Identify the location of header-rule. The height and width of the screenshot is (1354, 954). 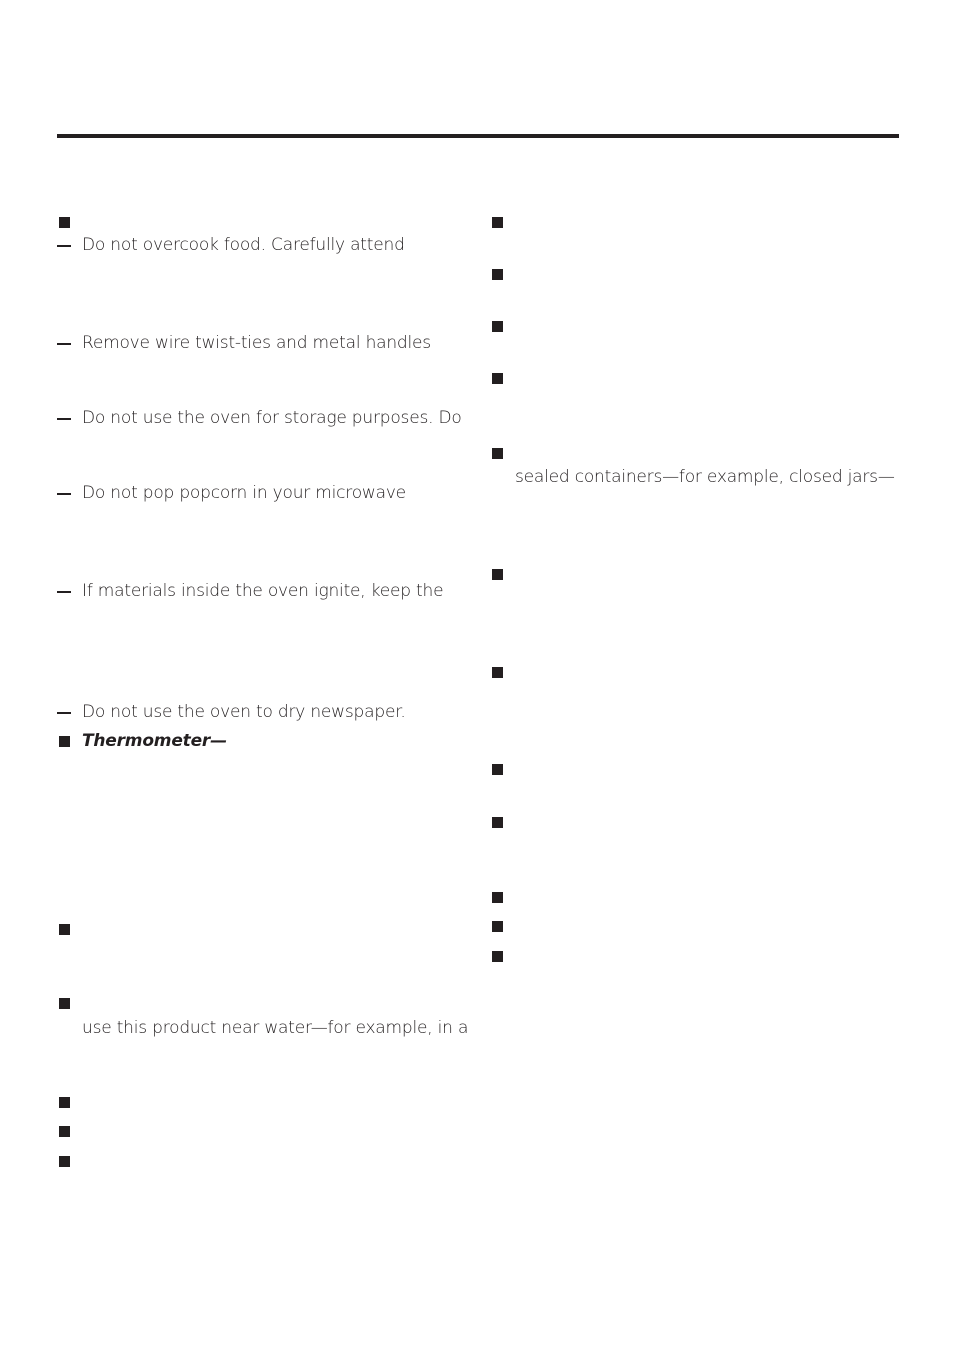
(478, 136).